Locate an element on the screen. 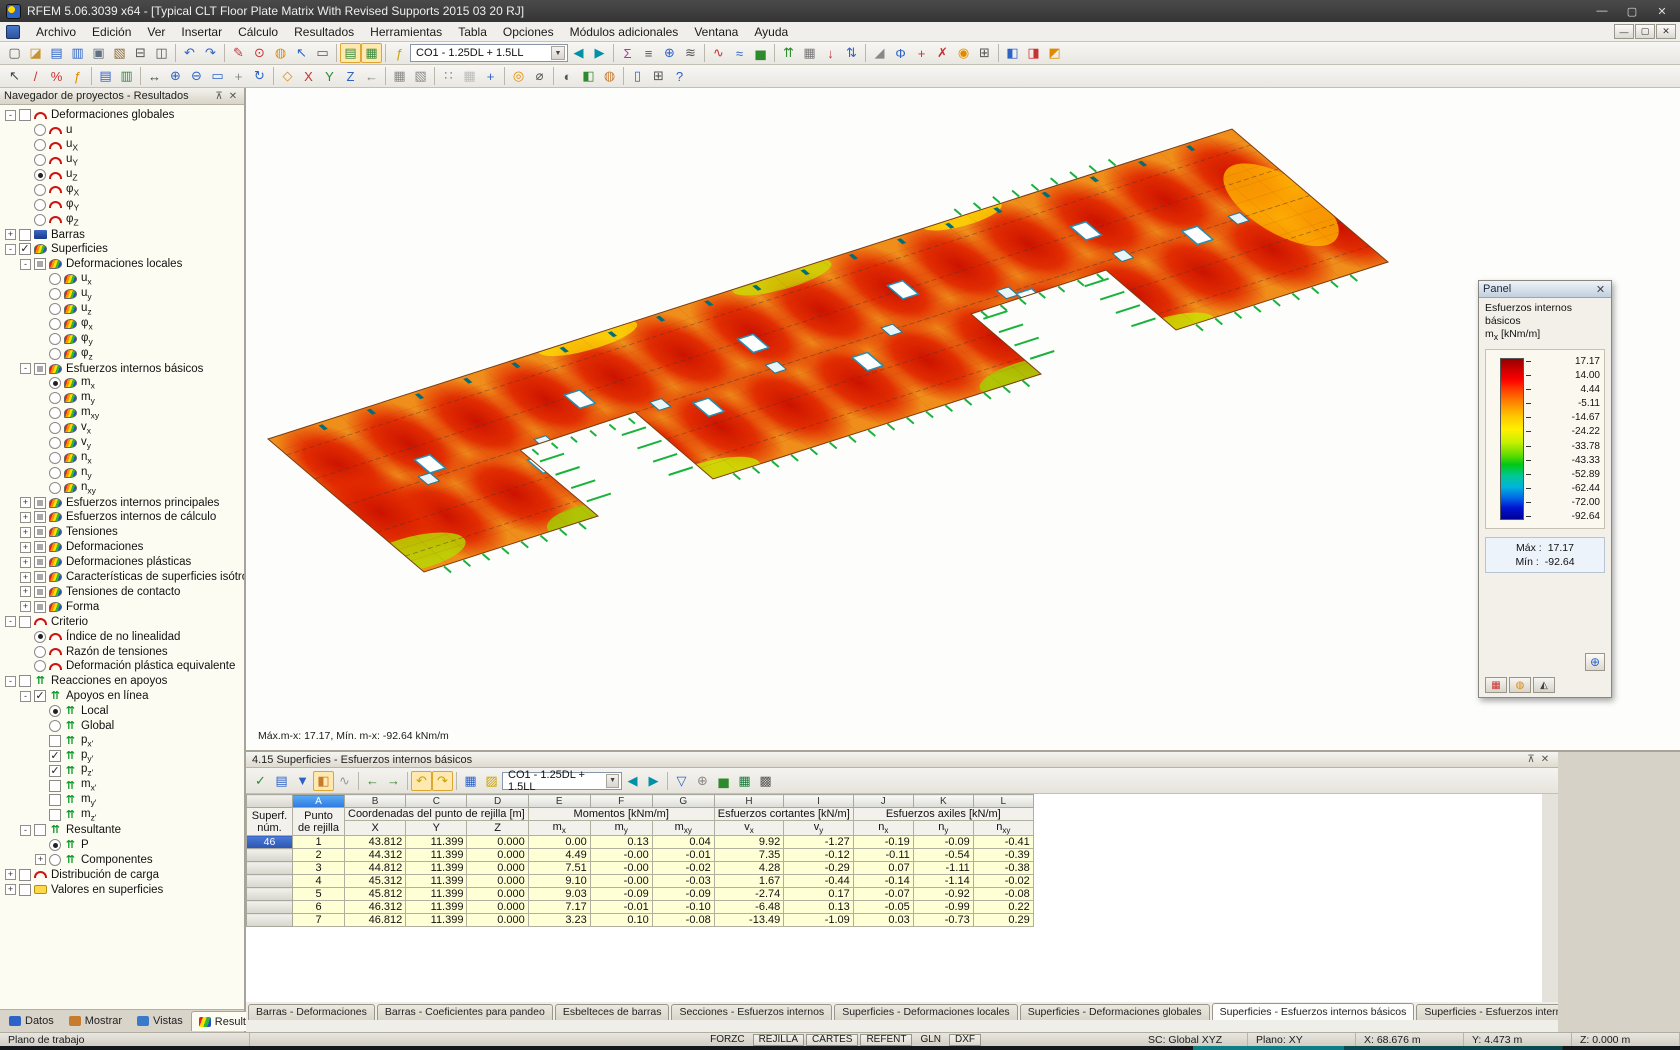 This screenshot has width=1680, height=1050. select-all-icon: ▦ is located at coordinates (399, 76).